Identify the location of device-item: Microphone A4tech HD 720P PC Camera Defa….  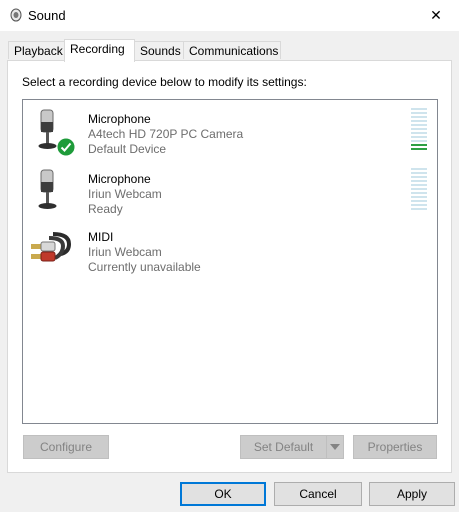
(230, 133).